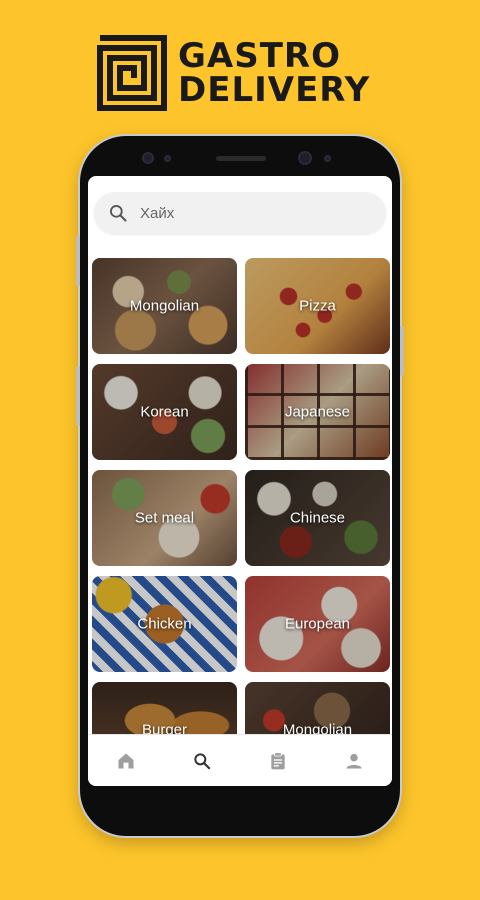  I want to click on category-tile-korean: Korean, so click(164, 412).